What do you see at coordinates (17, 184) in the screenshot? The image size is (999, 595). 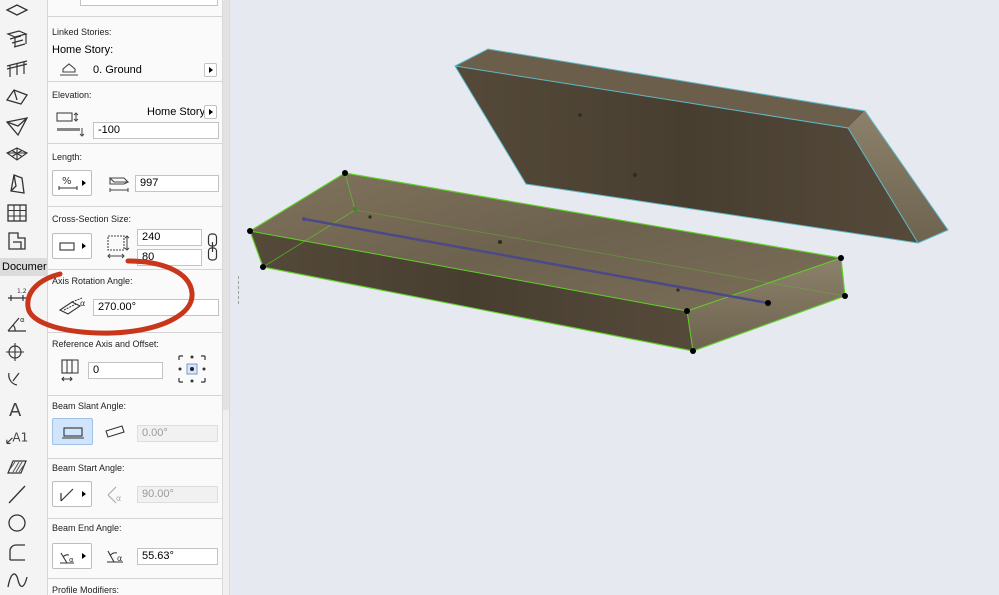 I see `morph-icon` at bounding box center [17, 184].